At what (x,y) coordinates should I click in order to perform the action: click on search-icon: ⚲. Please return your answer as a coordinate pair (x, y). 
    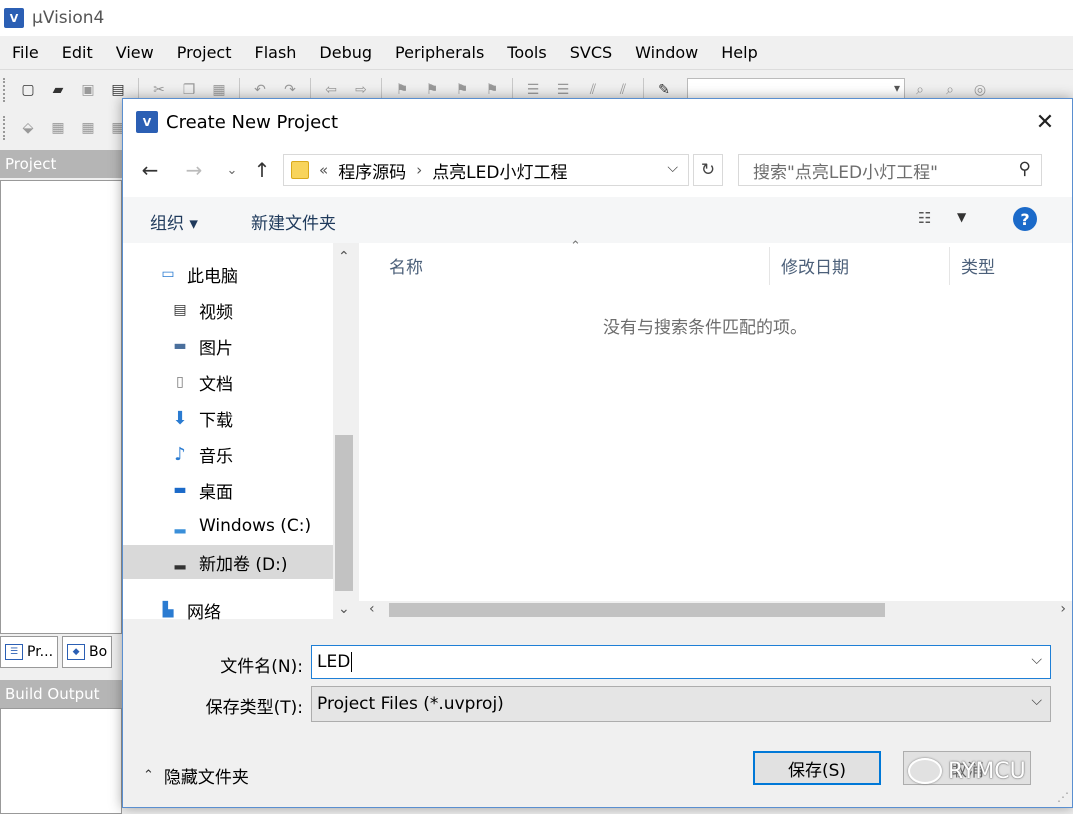
    Looking at the image, I should click on (1025, 169).